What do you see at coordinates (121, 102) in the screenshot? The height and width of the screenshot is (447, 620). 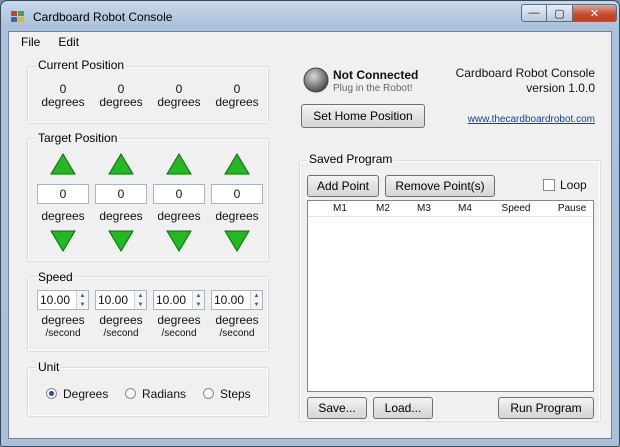 I see `current-position-unit-2: degrees` at bounding box center [121, 102].